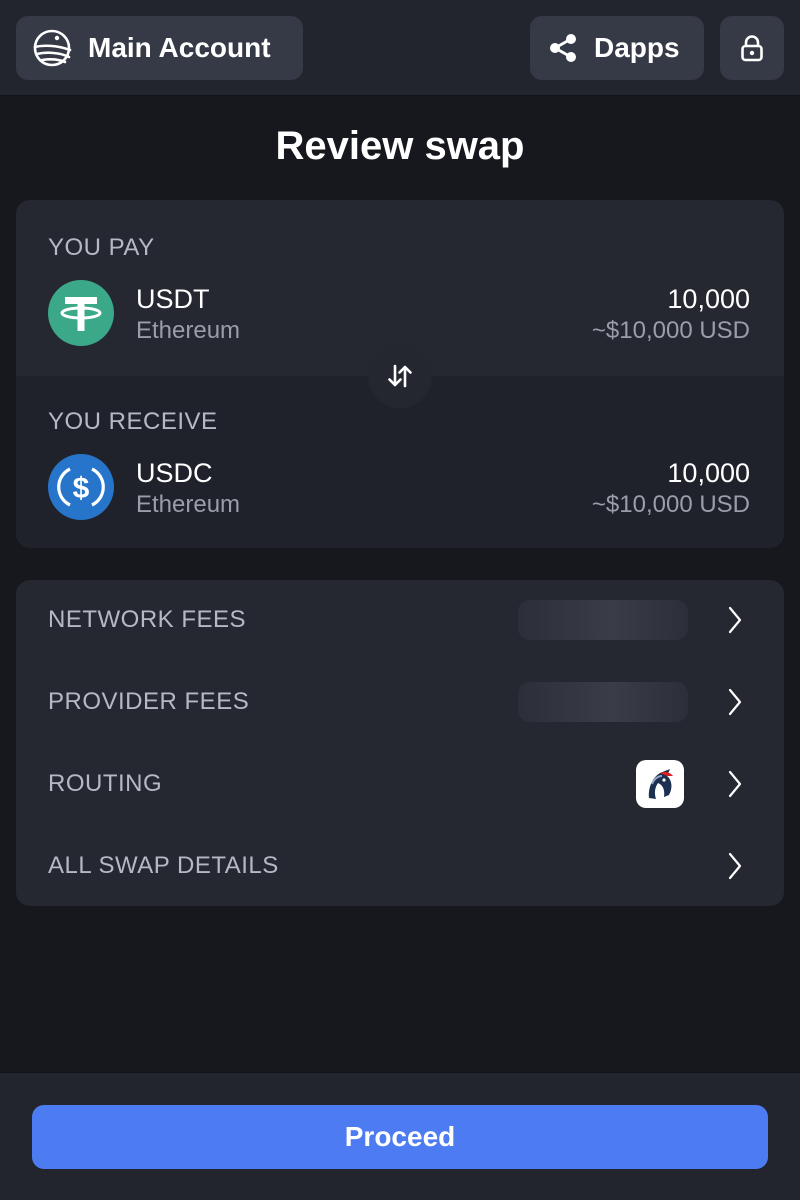 This screenshot has width=800, height=1200. What do you see at coordinates (149, 701) in the screenshot?
I see `provider-fees-label: PROVIDER FEES` at bounding box center [149, 701].